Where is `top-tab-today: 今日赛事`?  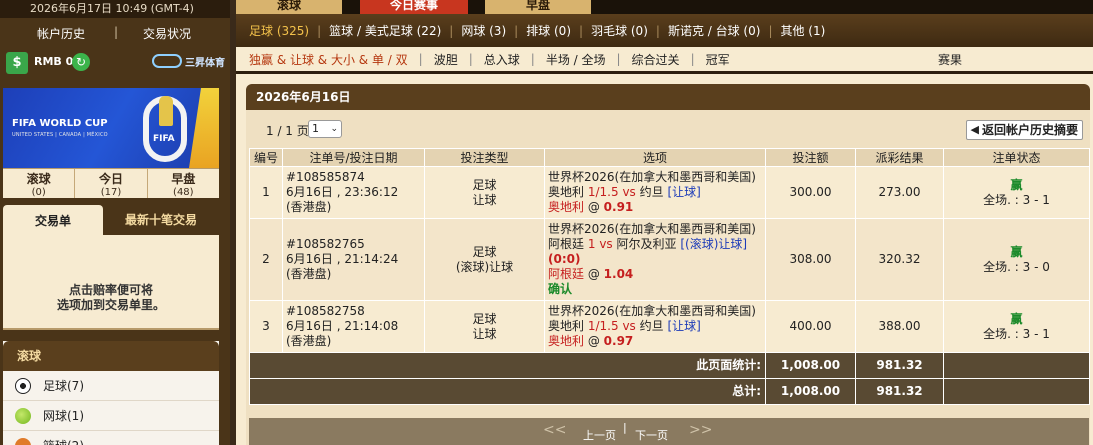
top-tab-today: 今日赛事 is located at coordinates (414, 7).